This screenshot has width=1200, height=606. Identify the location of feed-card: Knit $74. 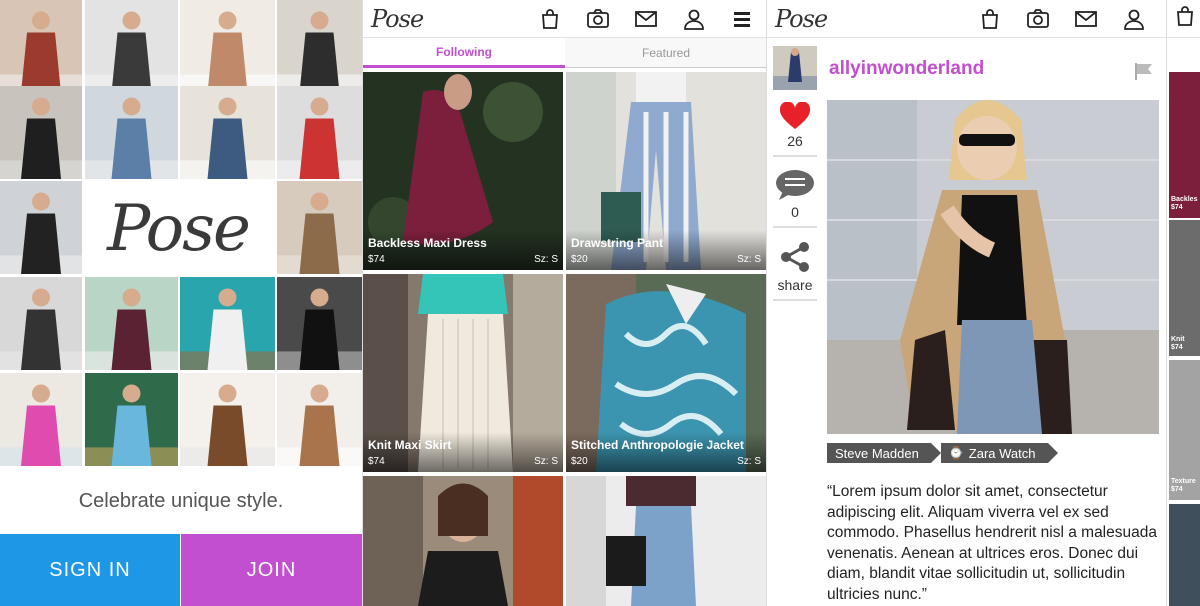
(1184, 288).